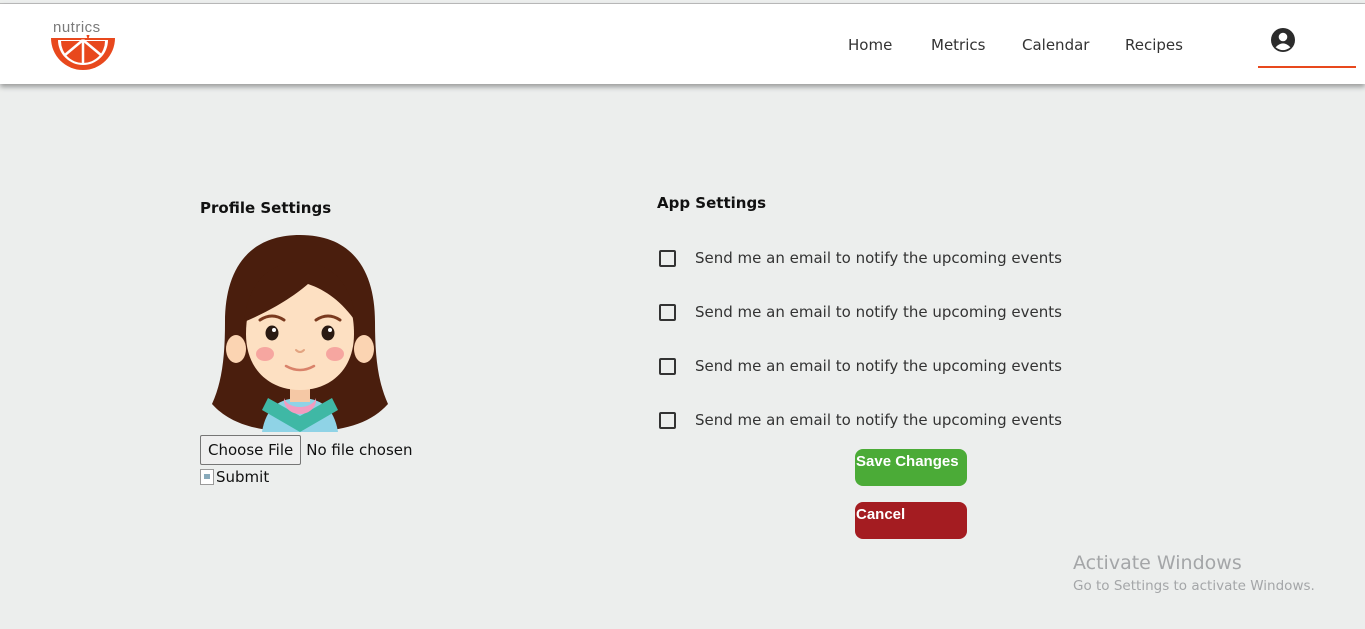 This screenshot has height=629, width=1365. I want to click on orange-slice-icon, so click(83, 52).